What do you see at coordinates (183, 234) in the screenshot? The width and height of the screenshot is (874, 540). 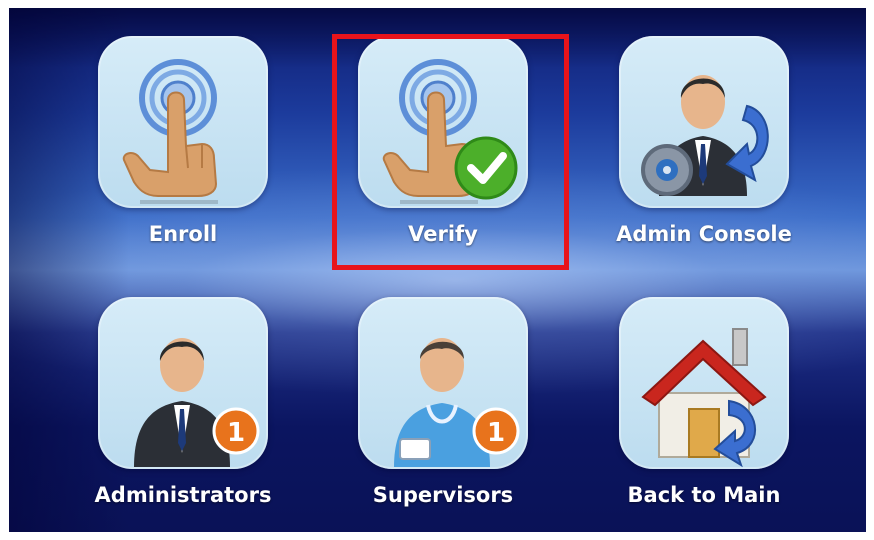 I see `enroll-label: Enroll` at bounding box center [183, 234].